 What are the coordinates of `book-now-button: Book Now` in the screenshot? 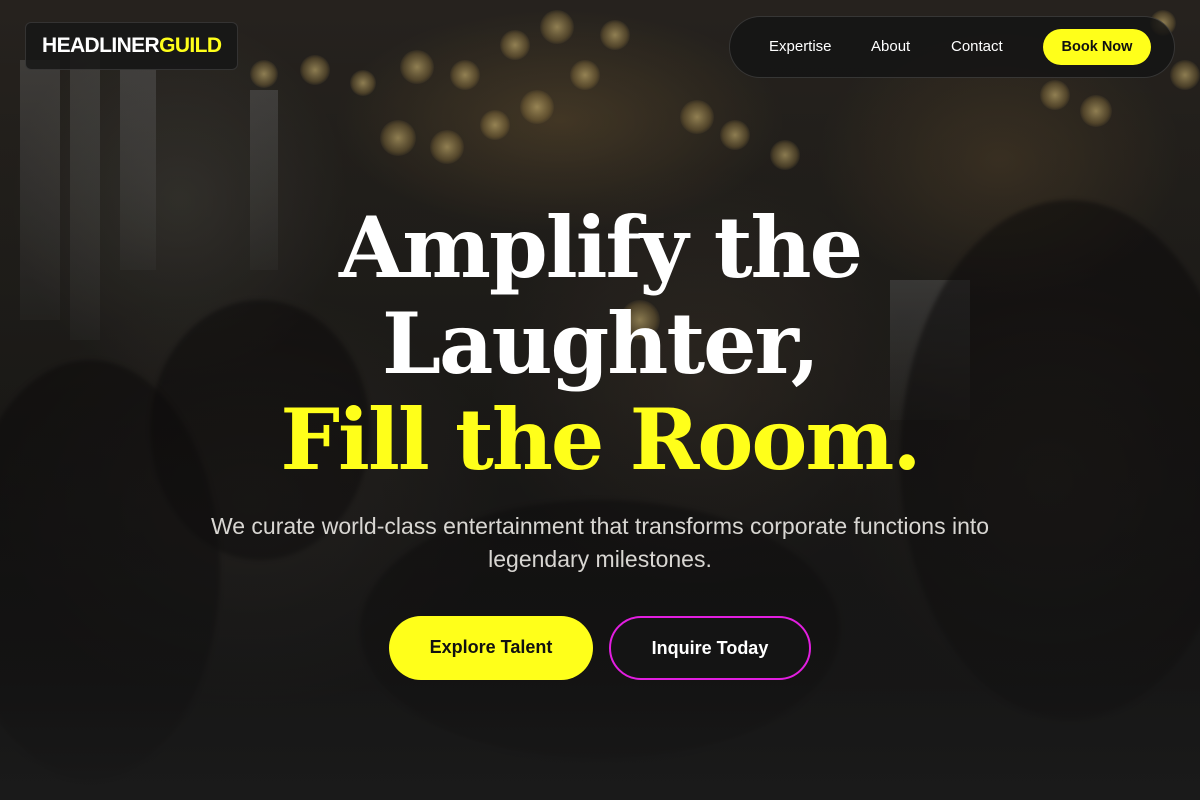 It's located at (1097, 47).